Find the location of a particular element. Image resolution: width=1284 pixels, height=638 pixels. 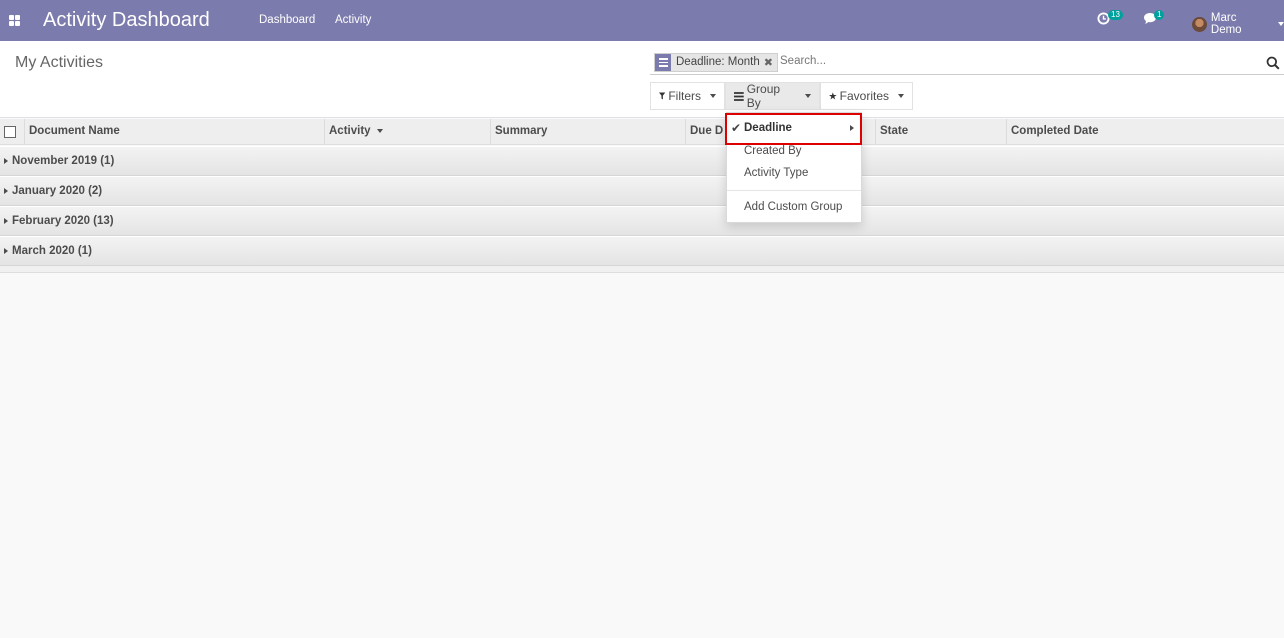

activity-count-badge: 13 is located at coordinates (1115, 15).